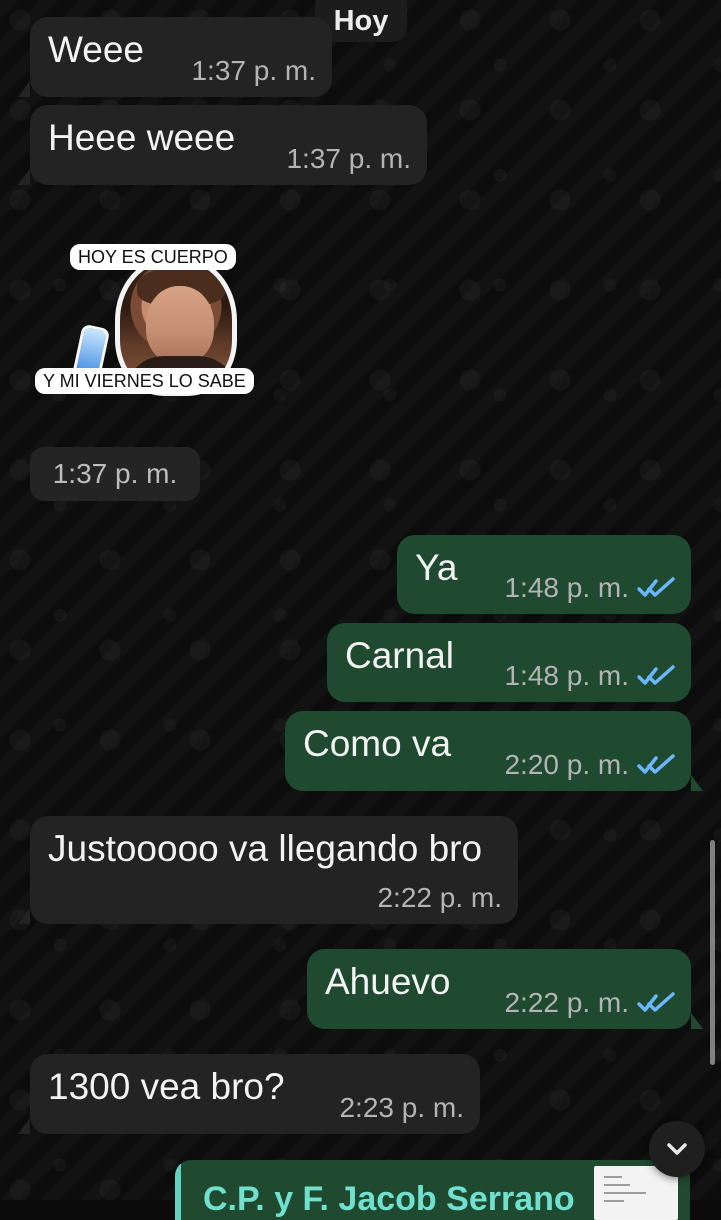 The image size is (721, 1220). What do you see at coordinates (566, 764) in the screenshot?
I see `message-time: 2:20 p. m.` at bounding box center [566, 764].